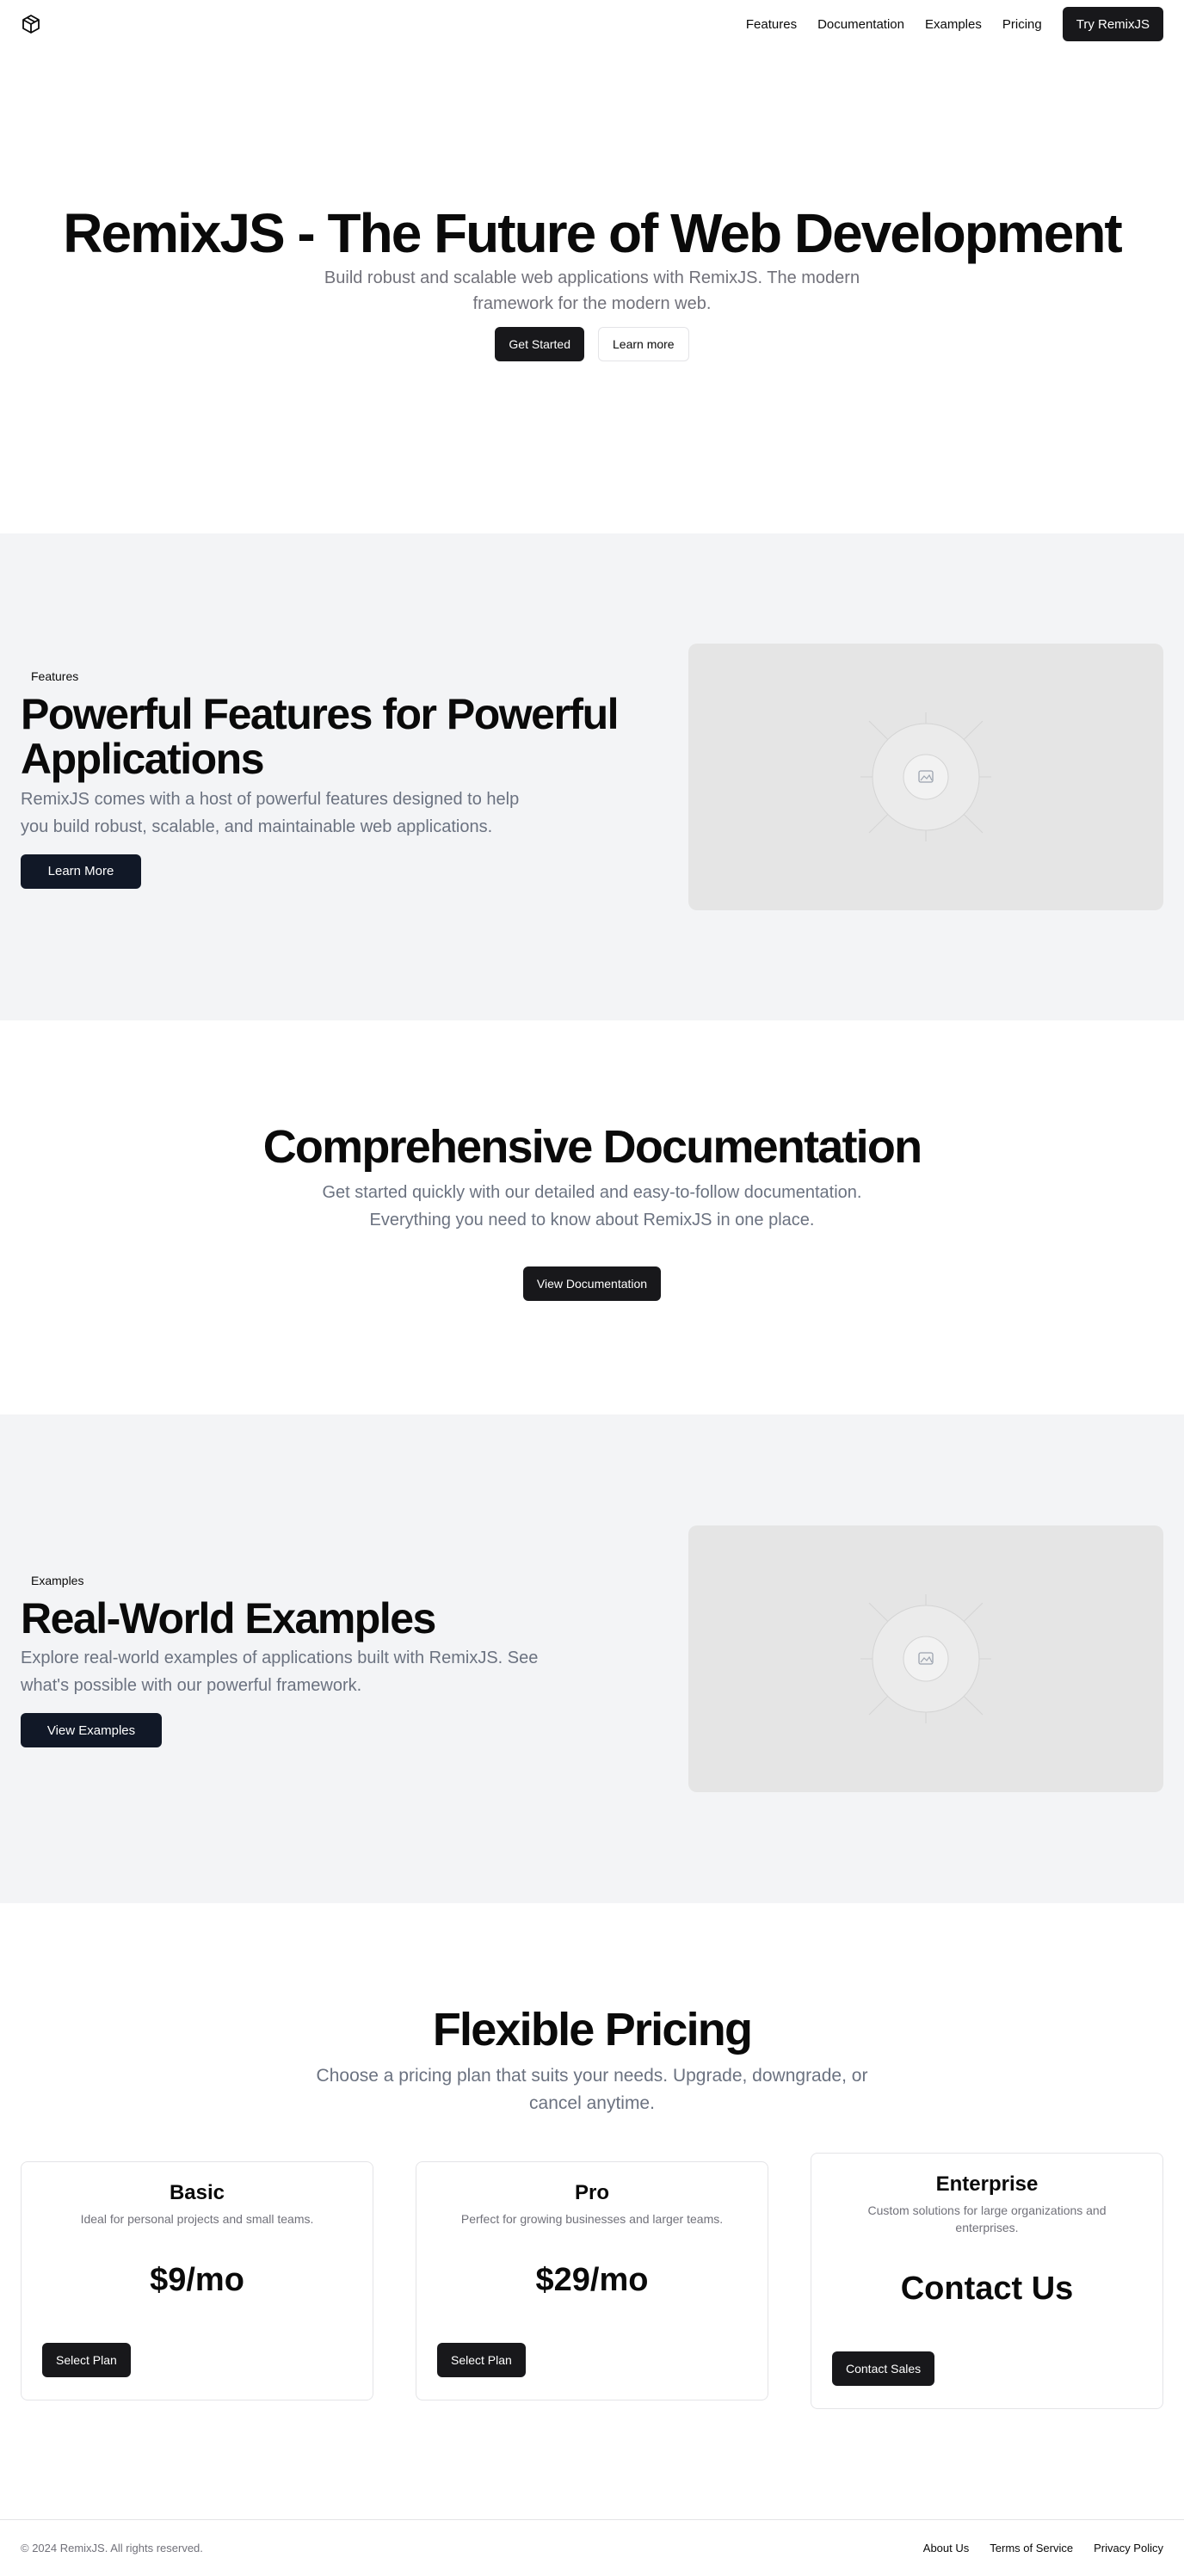 This screenshot has width=1184, height=2576. Describe the element at coordinates (31, 24) in the screenshot. I see `logo-icon` at that location.